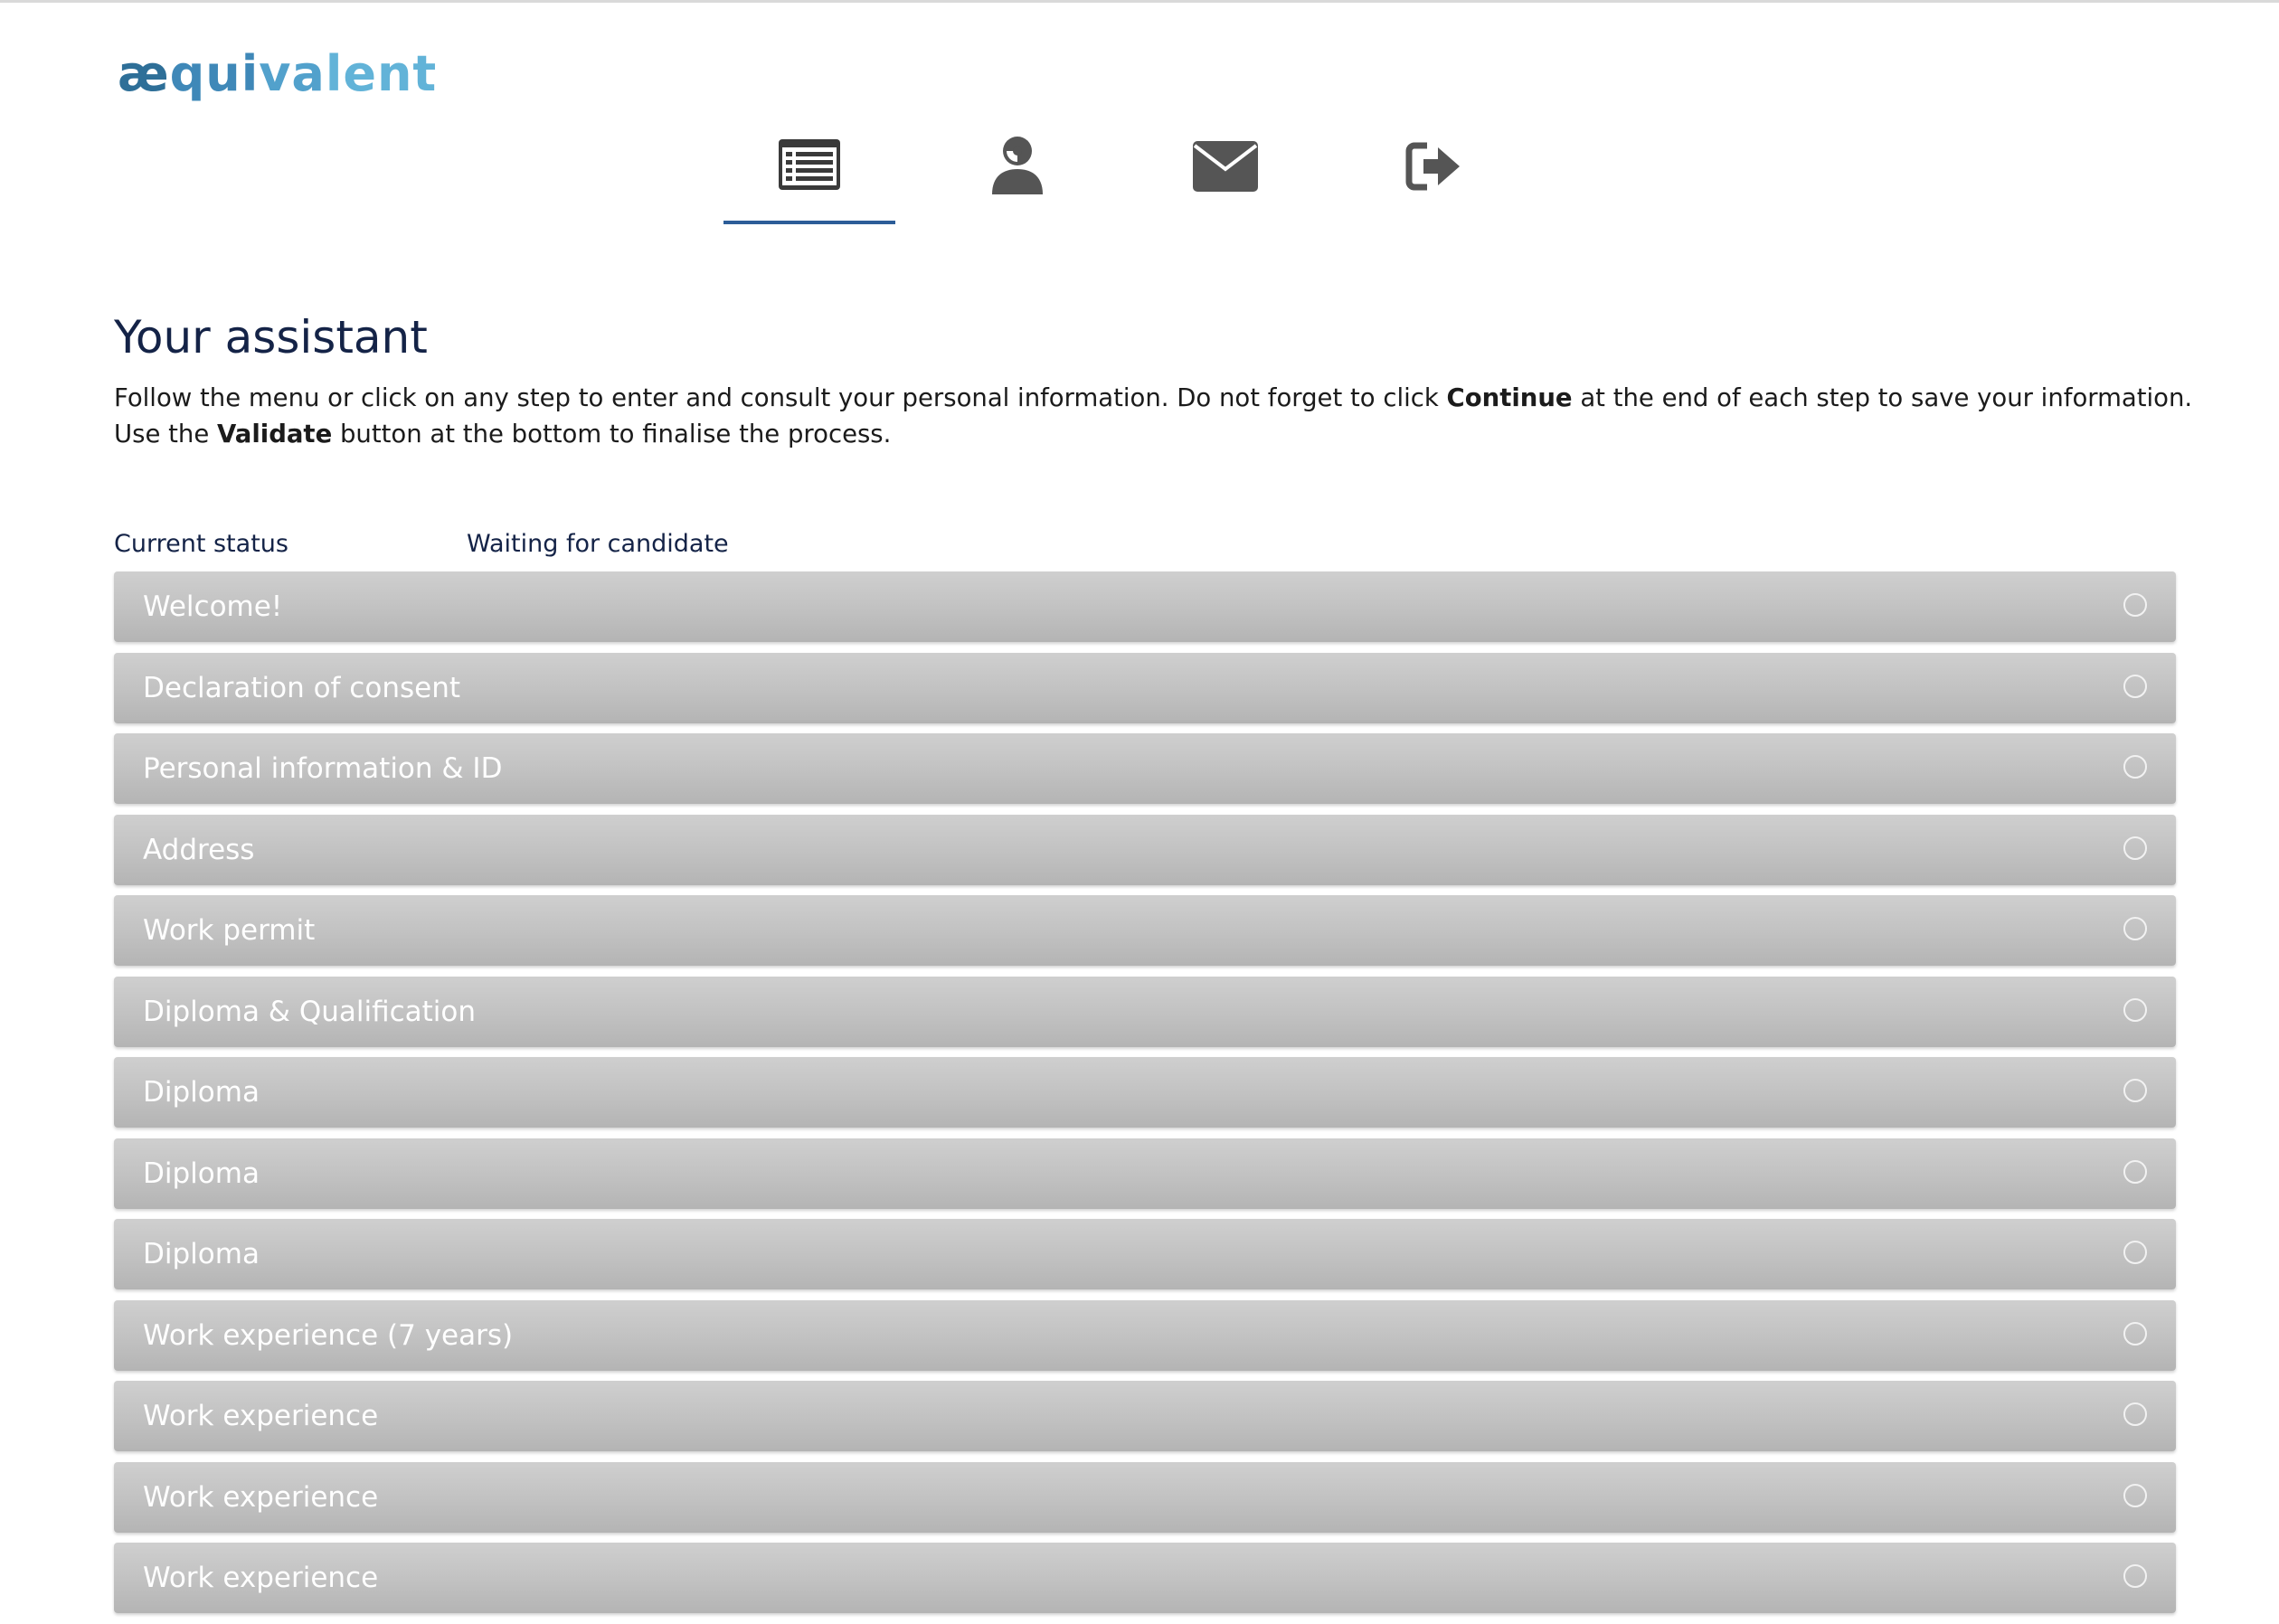 Image resolution: width=2279 pixels, height=1624 pixels. I want to click on step-diploma-qualification: Diploma & Qualification, so click(1145, 1012).